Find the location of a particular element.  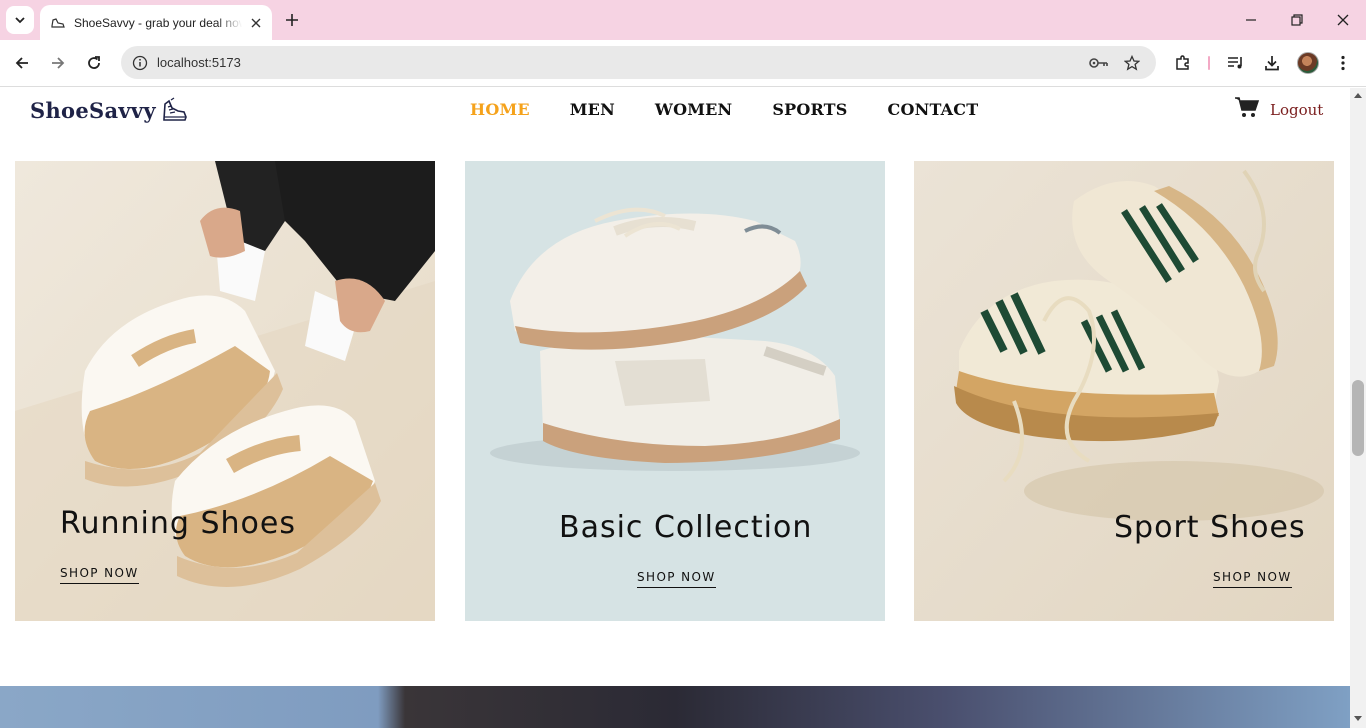

reload-icon is located at coordinates (94, 62).